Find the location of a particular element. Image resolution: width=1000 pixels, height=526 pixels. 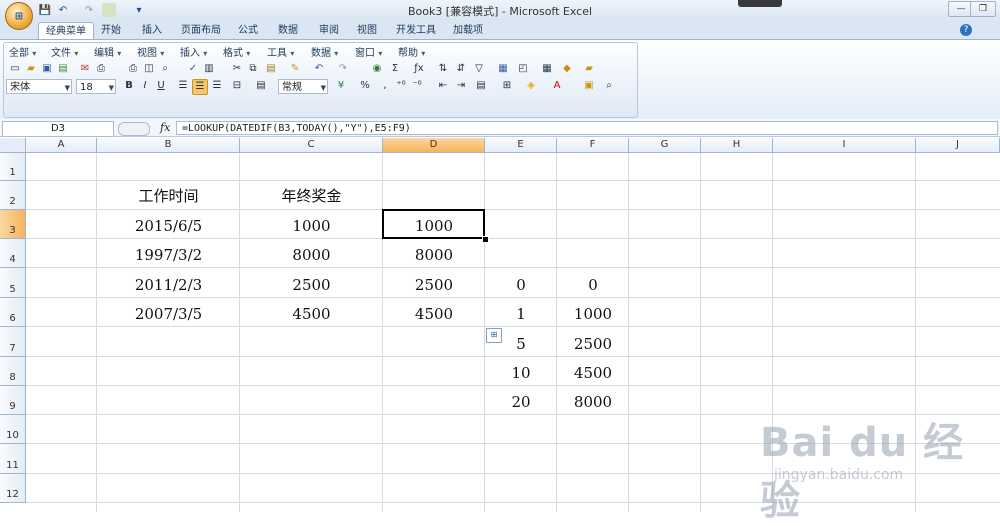

print-preview-icon: ⎙ is located at coordinates (101, 69).